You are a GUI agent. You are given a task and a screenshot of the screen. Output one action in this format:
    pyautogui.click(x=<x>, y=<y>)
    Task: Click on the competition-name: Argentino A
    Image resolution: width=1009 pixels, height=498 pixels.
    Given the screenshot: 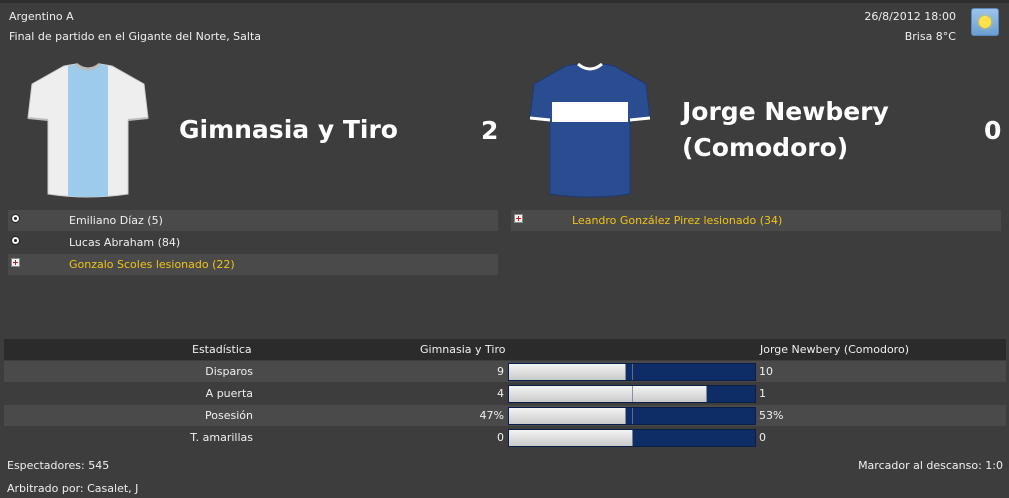 What is the action you would take?
    pyautogui.click(x=41, y=16)
    